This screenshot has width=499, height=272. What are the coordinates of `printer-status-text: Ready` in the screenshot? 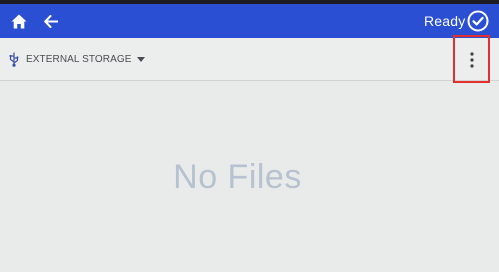 It's located at (445, 21).